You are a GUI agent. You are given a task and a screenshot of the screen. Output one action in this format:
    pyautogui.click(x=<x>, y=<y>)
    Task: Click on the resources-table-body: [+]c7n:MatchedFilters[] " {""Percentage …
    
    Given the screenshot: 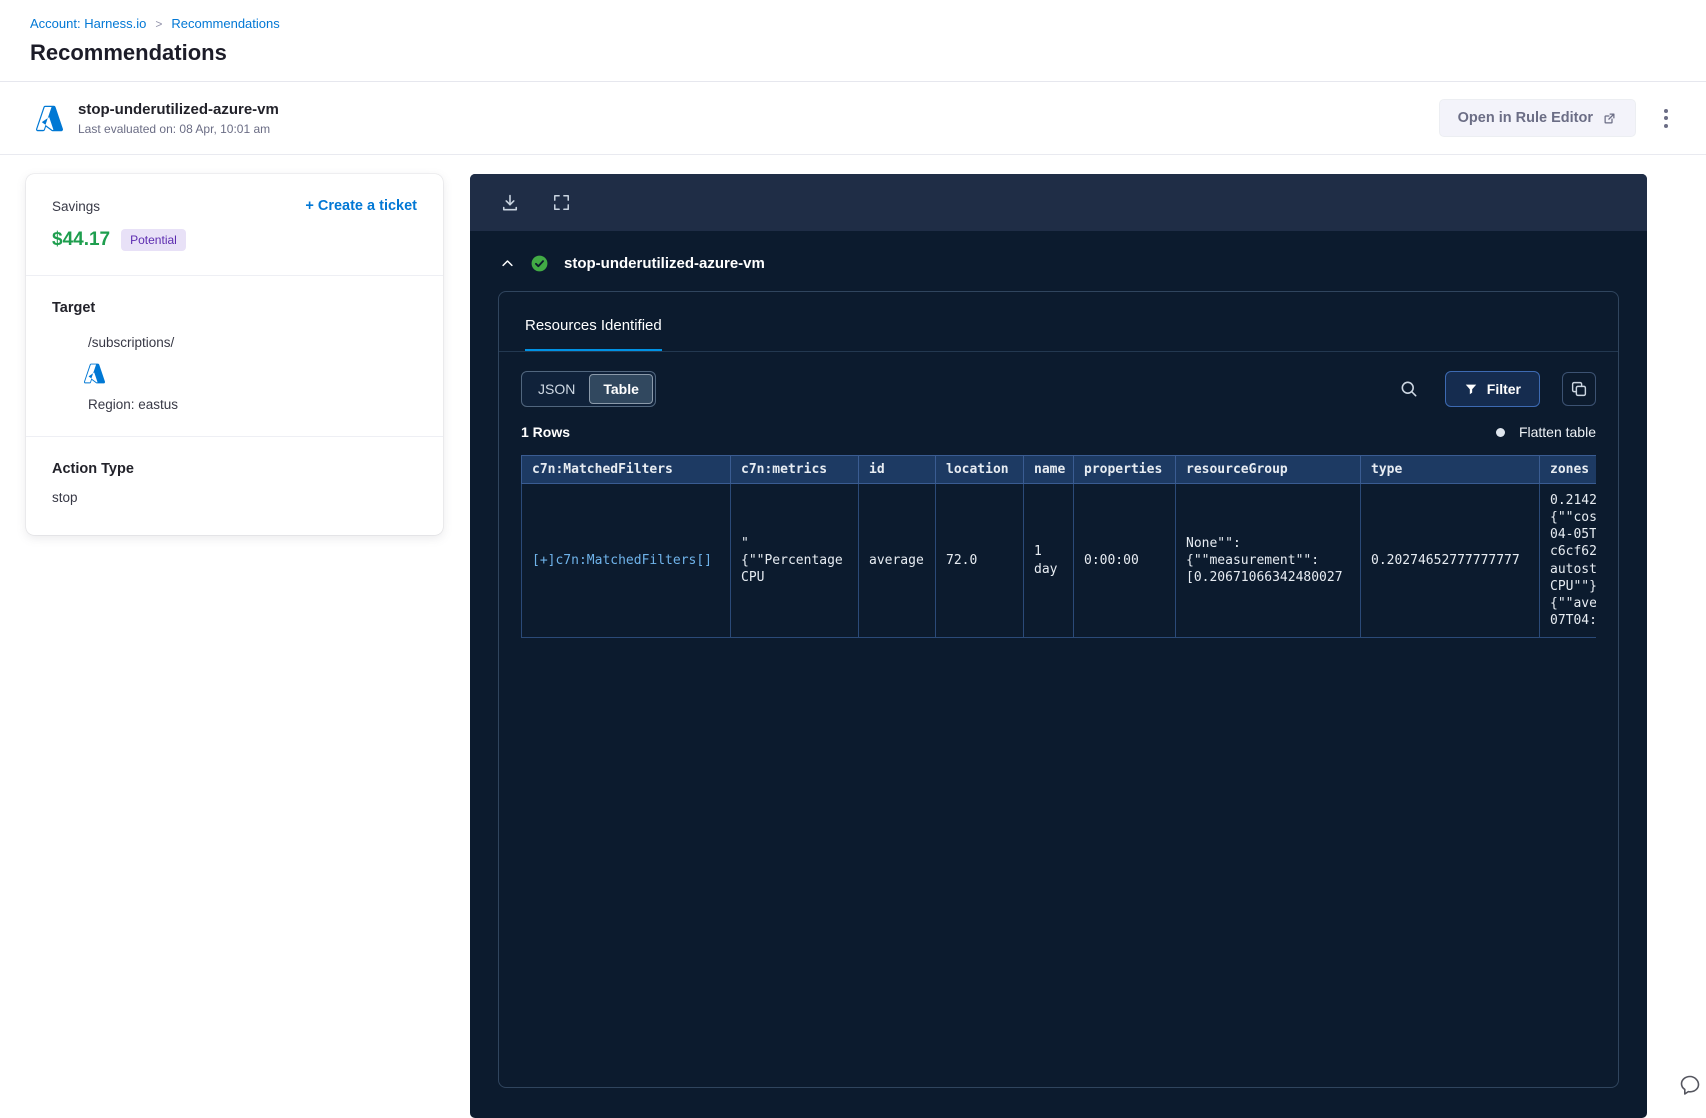 What is the action you would take?
    pyautogui.click(x=1058, y=560)
    